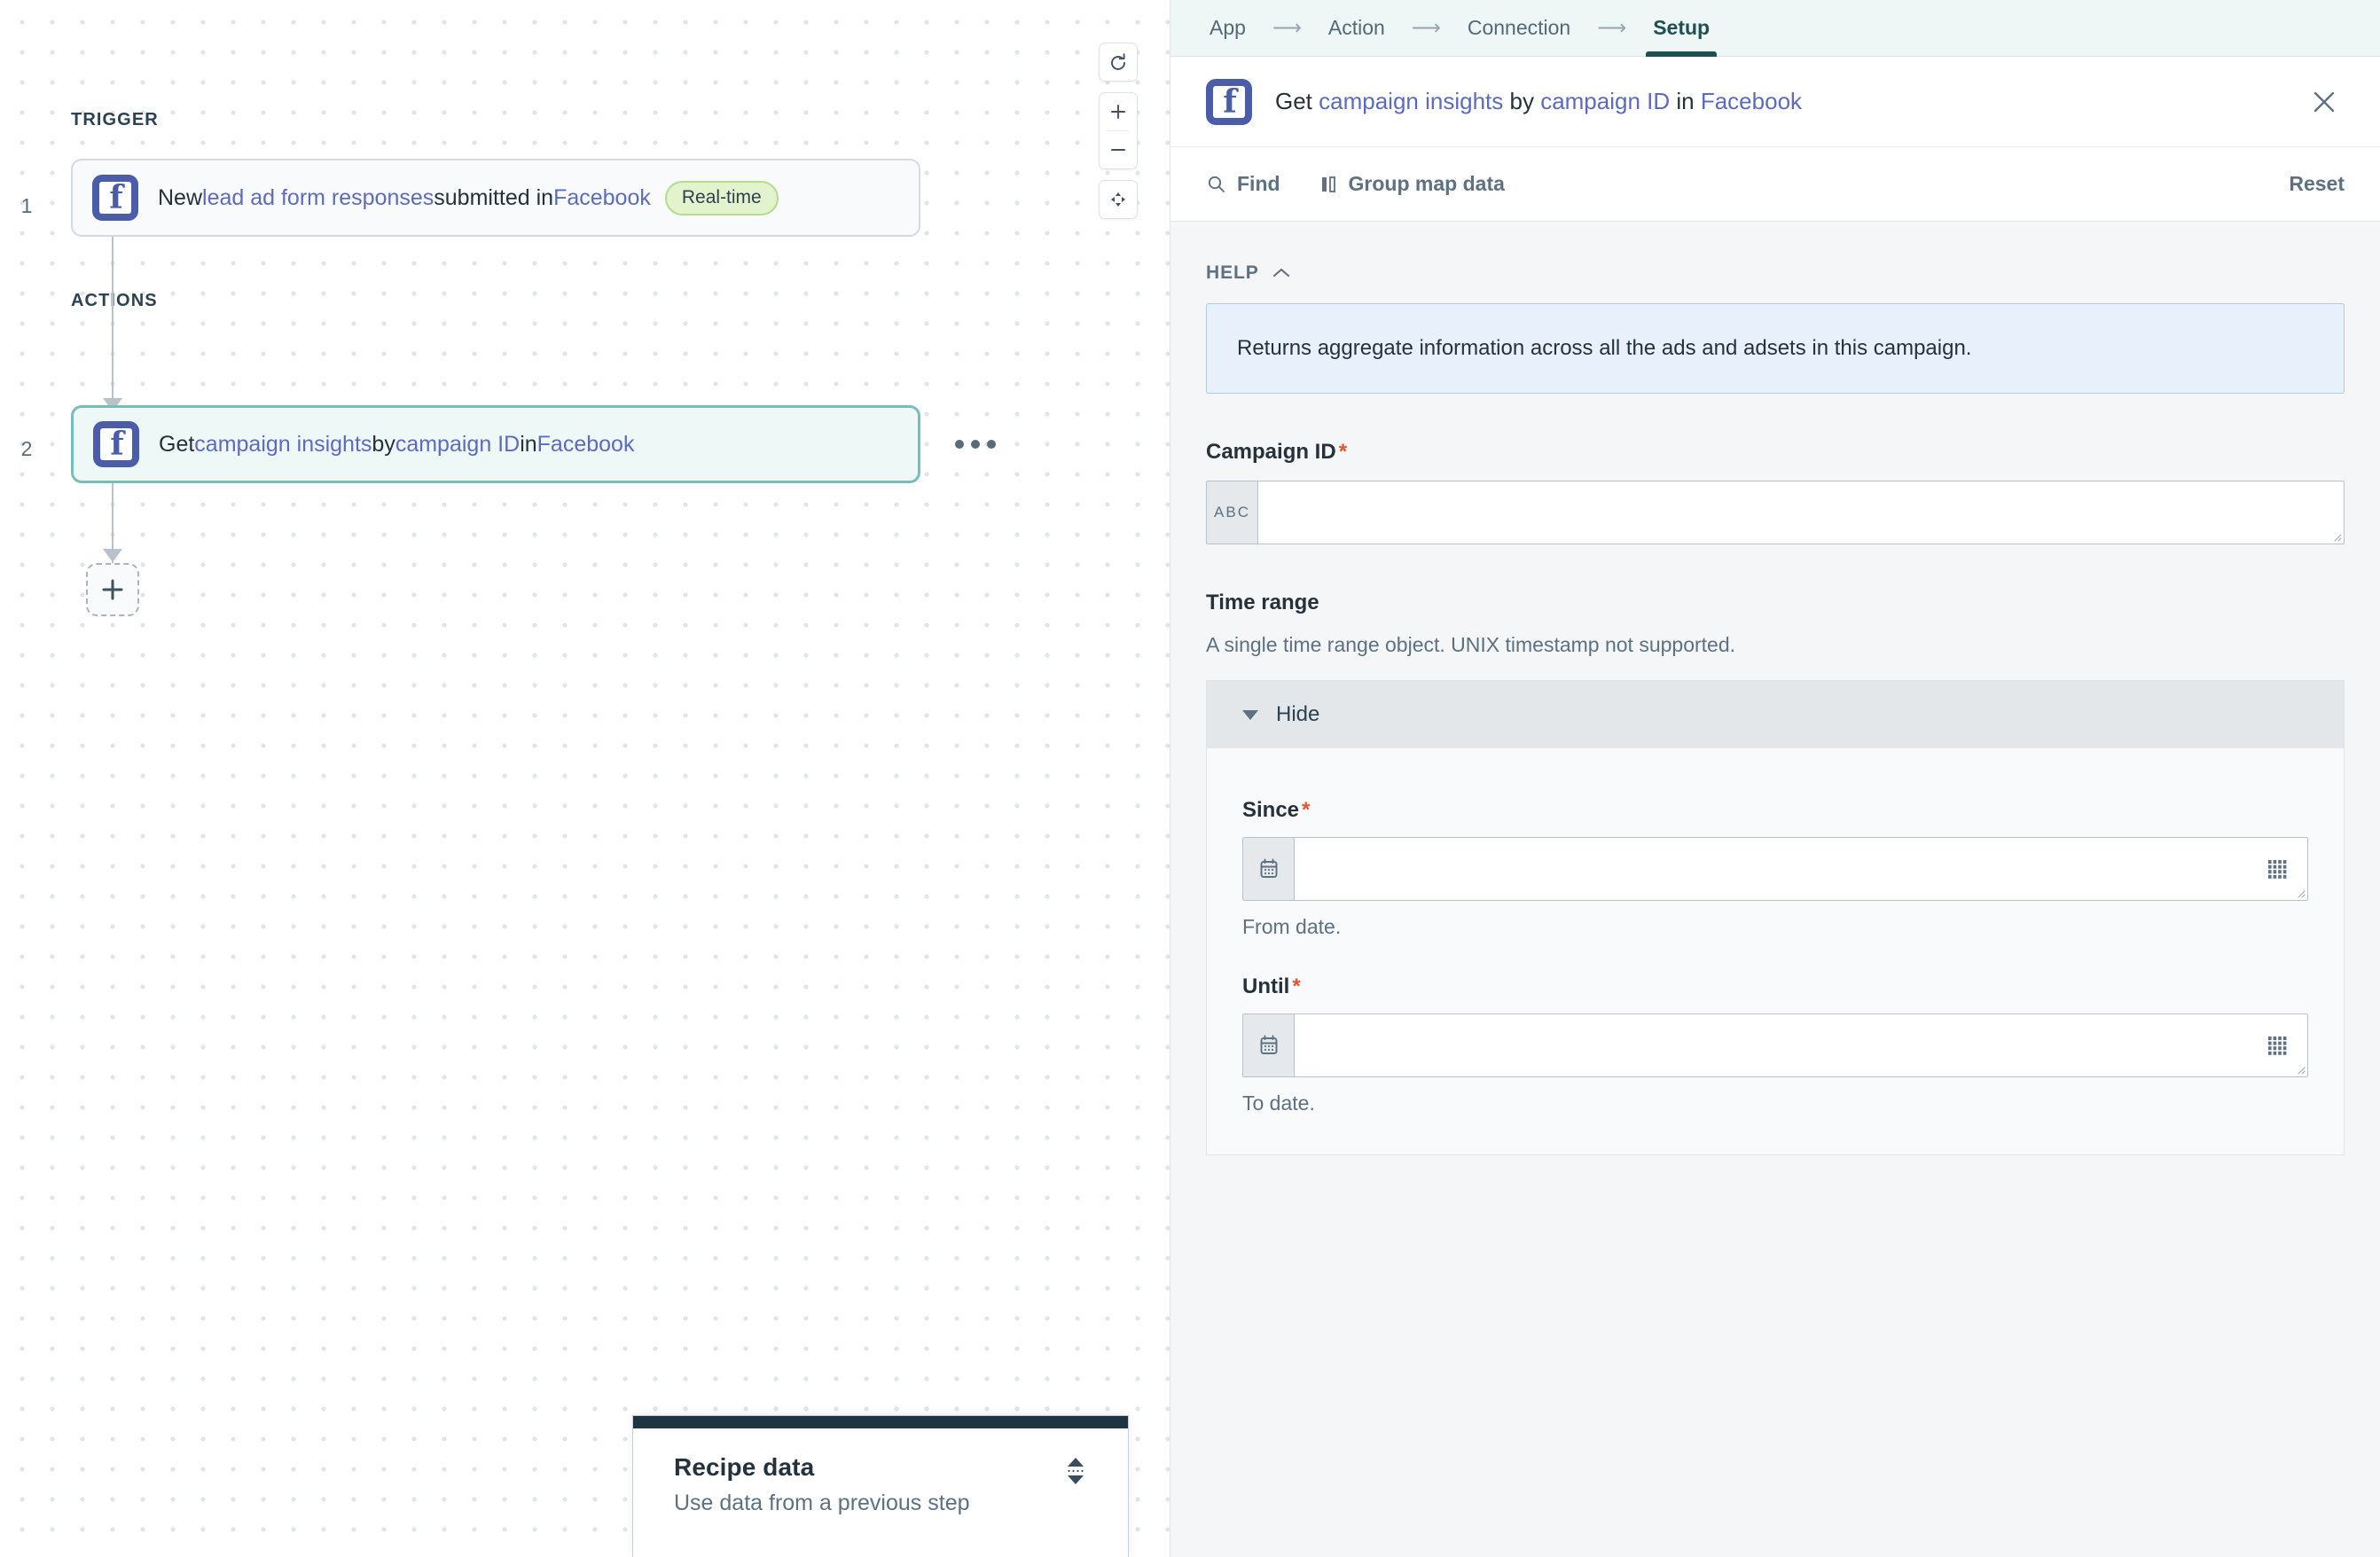 The image size is (2380, 1557). I want to click on step-number-2: 2, so click(26, 448).